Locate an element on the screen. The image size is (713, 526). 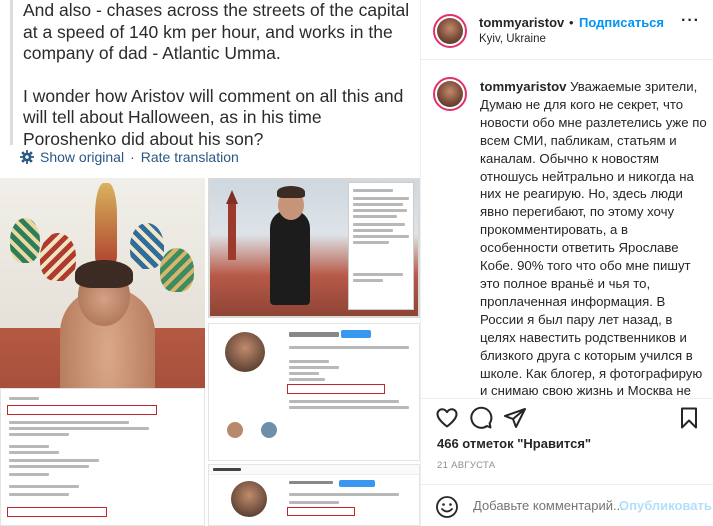
comment-box: Опубликовать is located at coordinates (567, 505).